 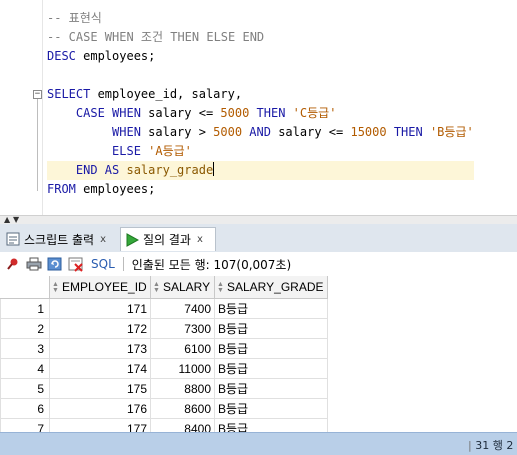 I want to click on code-line: -- 표현식, so click(x=260, y=18).